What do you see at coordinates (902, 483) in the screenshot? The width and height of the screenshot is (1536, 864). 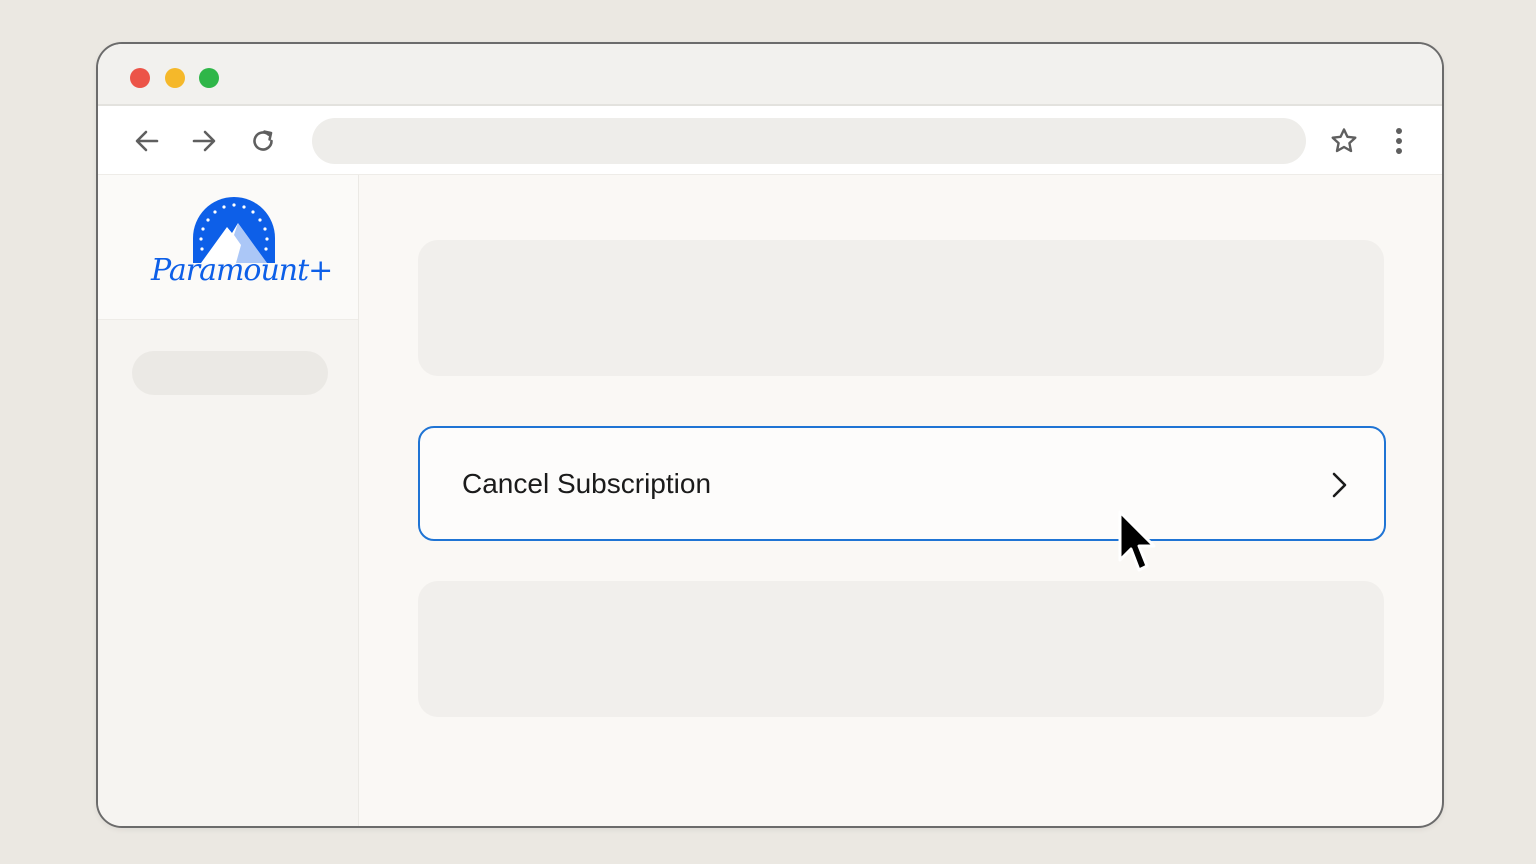 I see `cancel-subscription-button: Cancel Subscription` at bounding box center [902, 483].